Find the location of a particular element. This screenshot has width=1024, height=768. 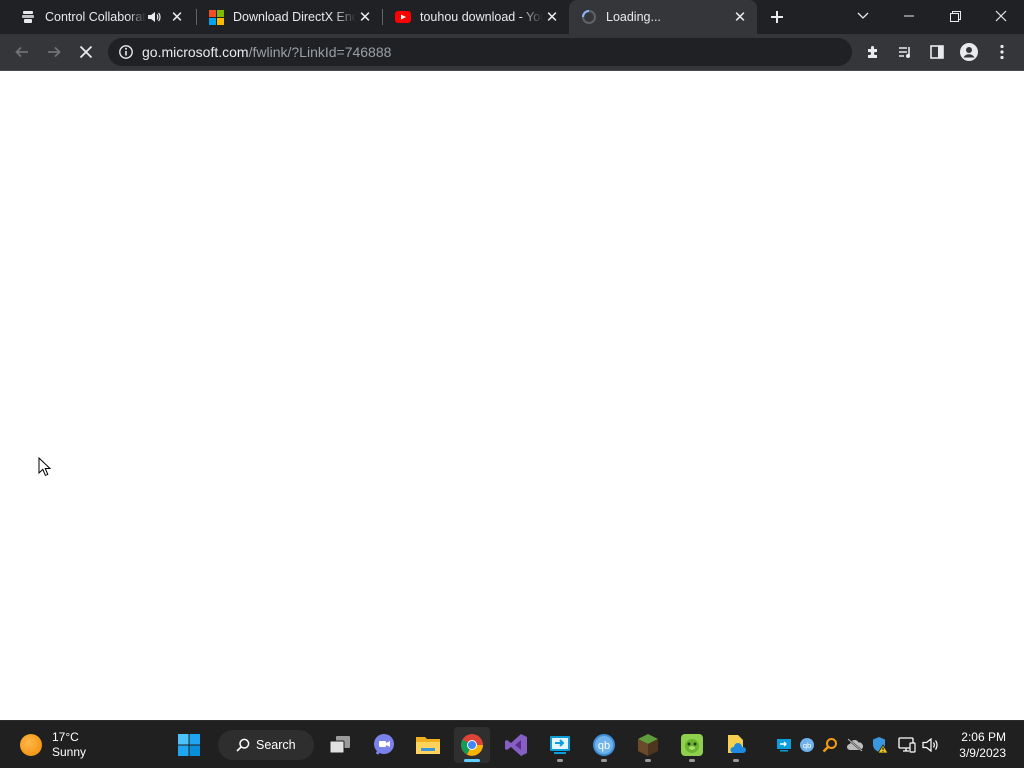

parsec-icon is located at coordinates (28, 17).